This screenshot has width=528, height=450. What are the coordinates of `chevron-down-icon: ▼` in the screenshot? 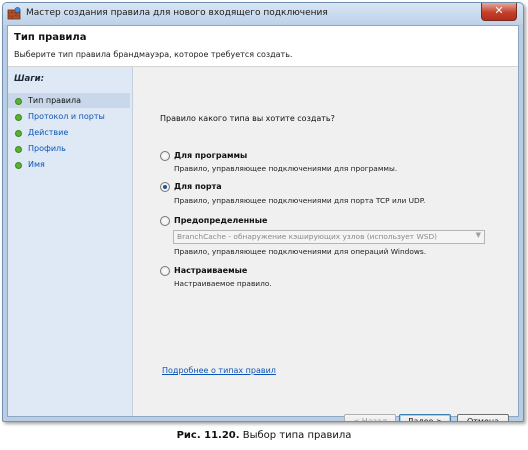 It's located at (478, 235).